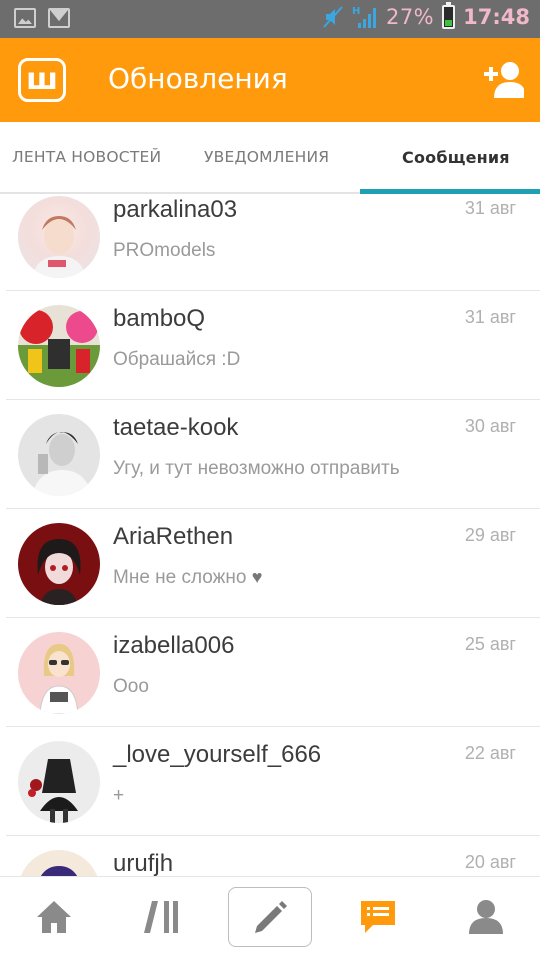 Image resolution: width=540 pixels, height=960 pixels. I want to click on conversation-preview: Ооо, so click(131, 686).